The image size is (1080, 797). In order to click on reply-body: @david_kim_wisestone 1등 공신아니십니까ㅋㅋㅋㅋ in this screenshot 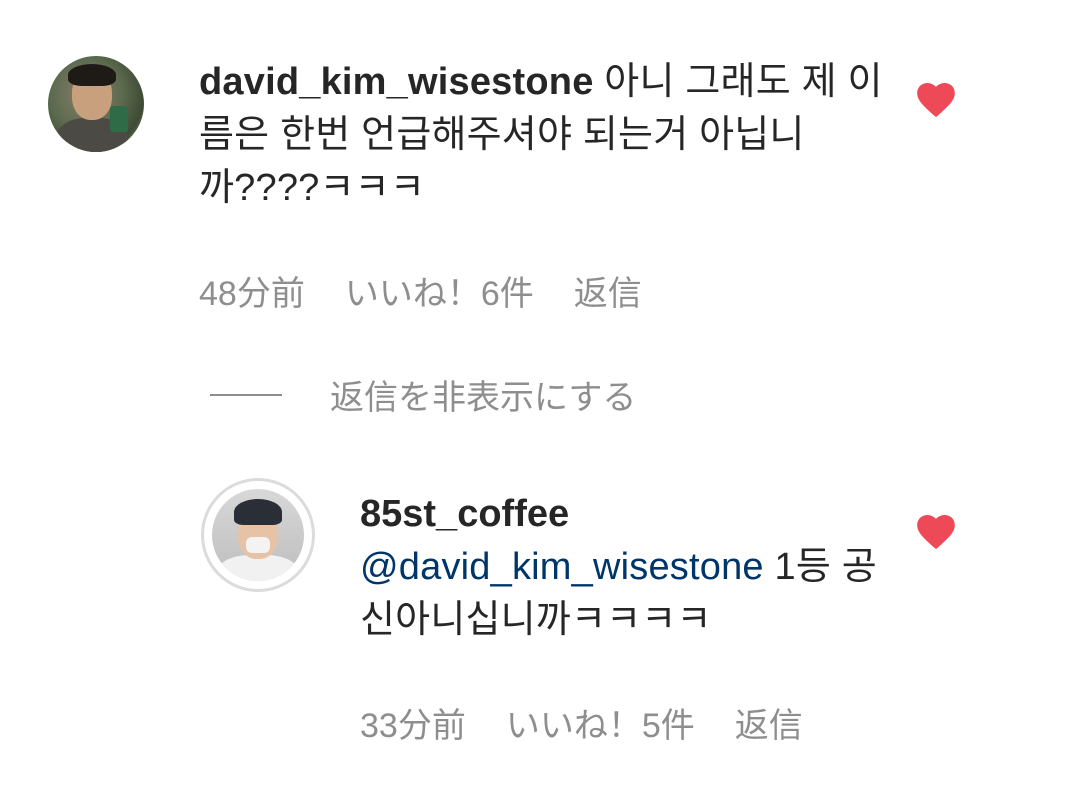, I will do `click(620, 594)`.